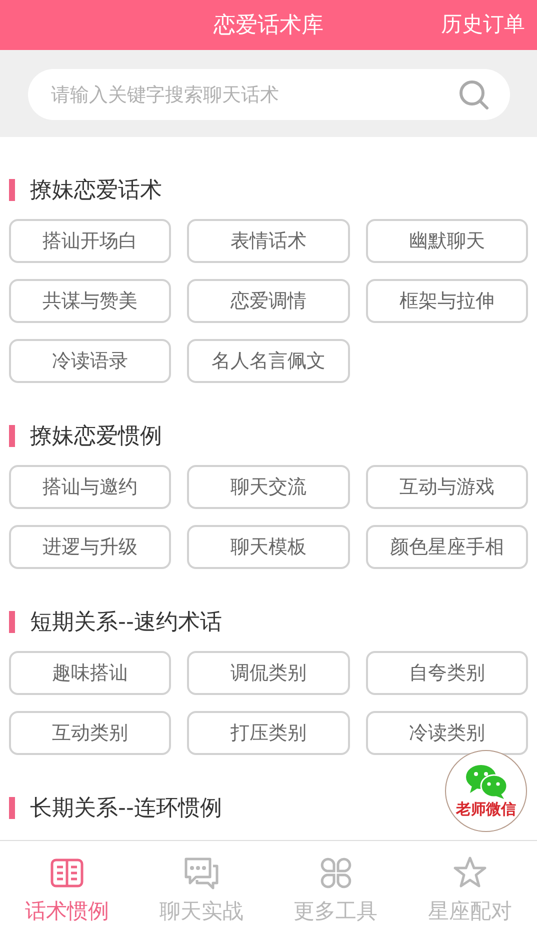 The width and height of the screenshot is (537, 927). What do you see at coordinates (90, 241) in the screenshot?
I see `category-button: 搭讪开场白` at bounding box center [90, 241].